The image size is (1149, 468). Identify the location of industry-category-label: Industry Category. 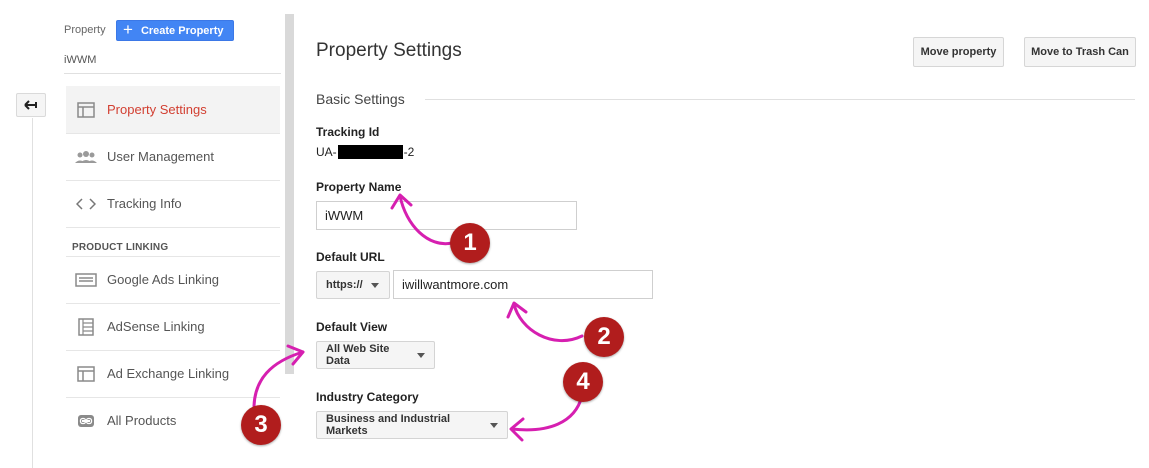
(367, 397).